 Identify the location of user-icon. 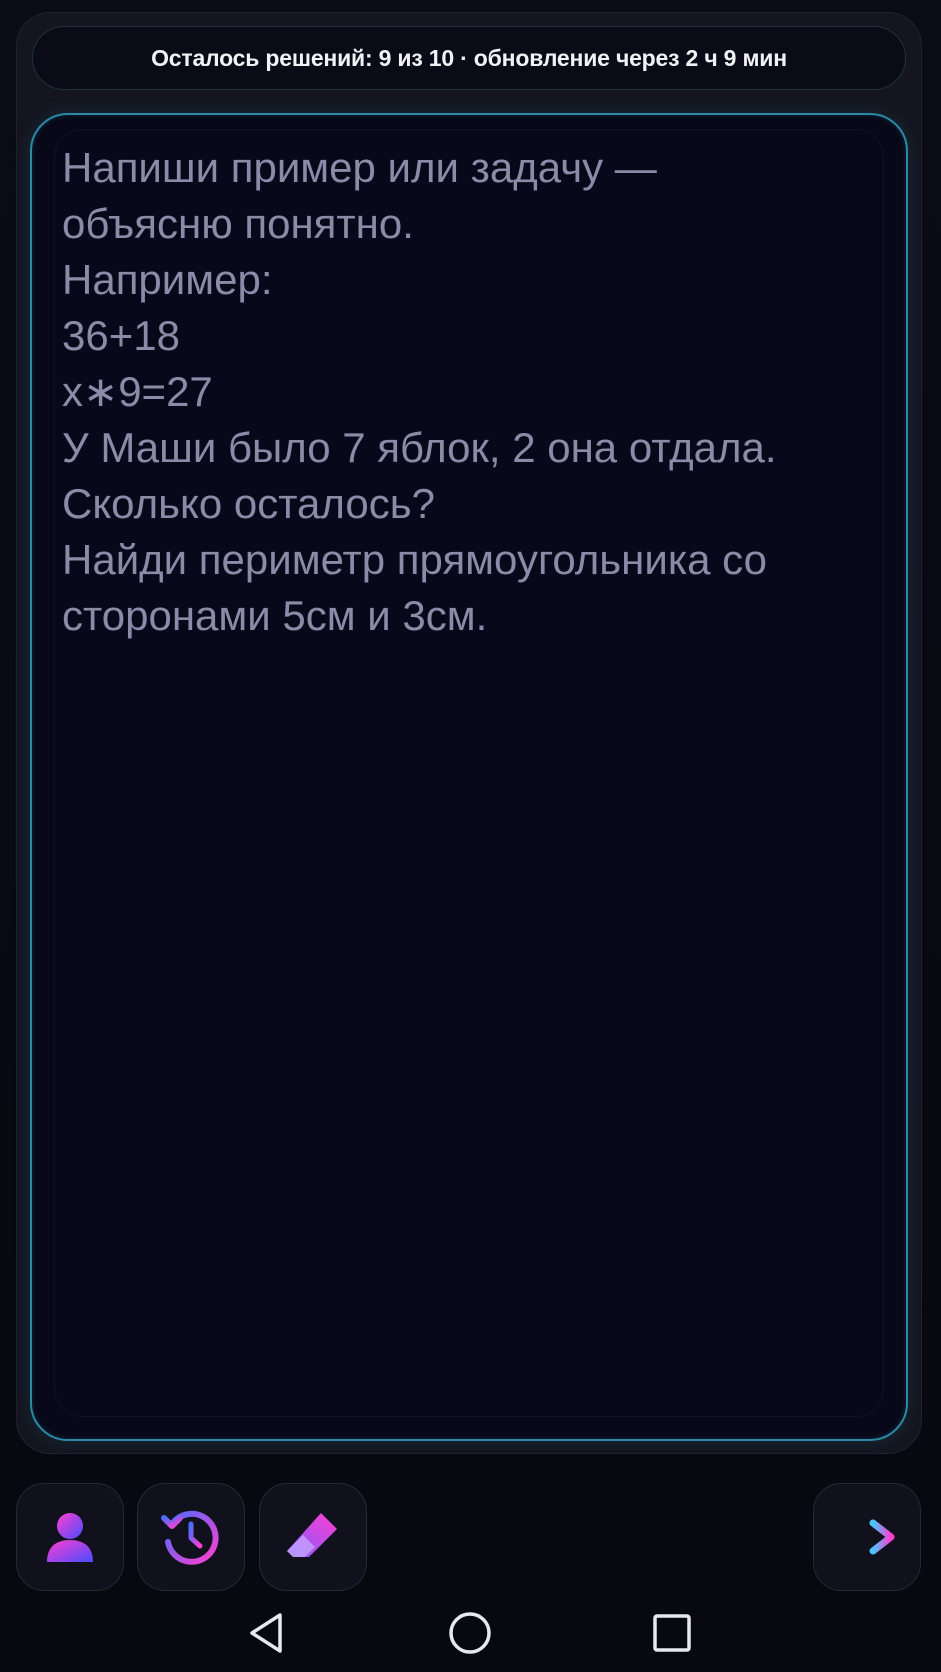
(70, 1537).